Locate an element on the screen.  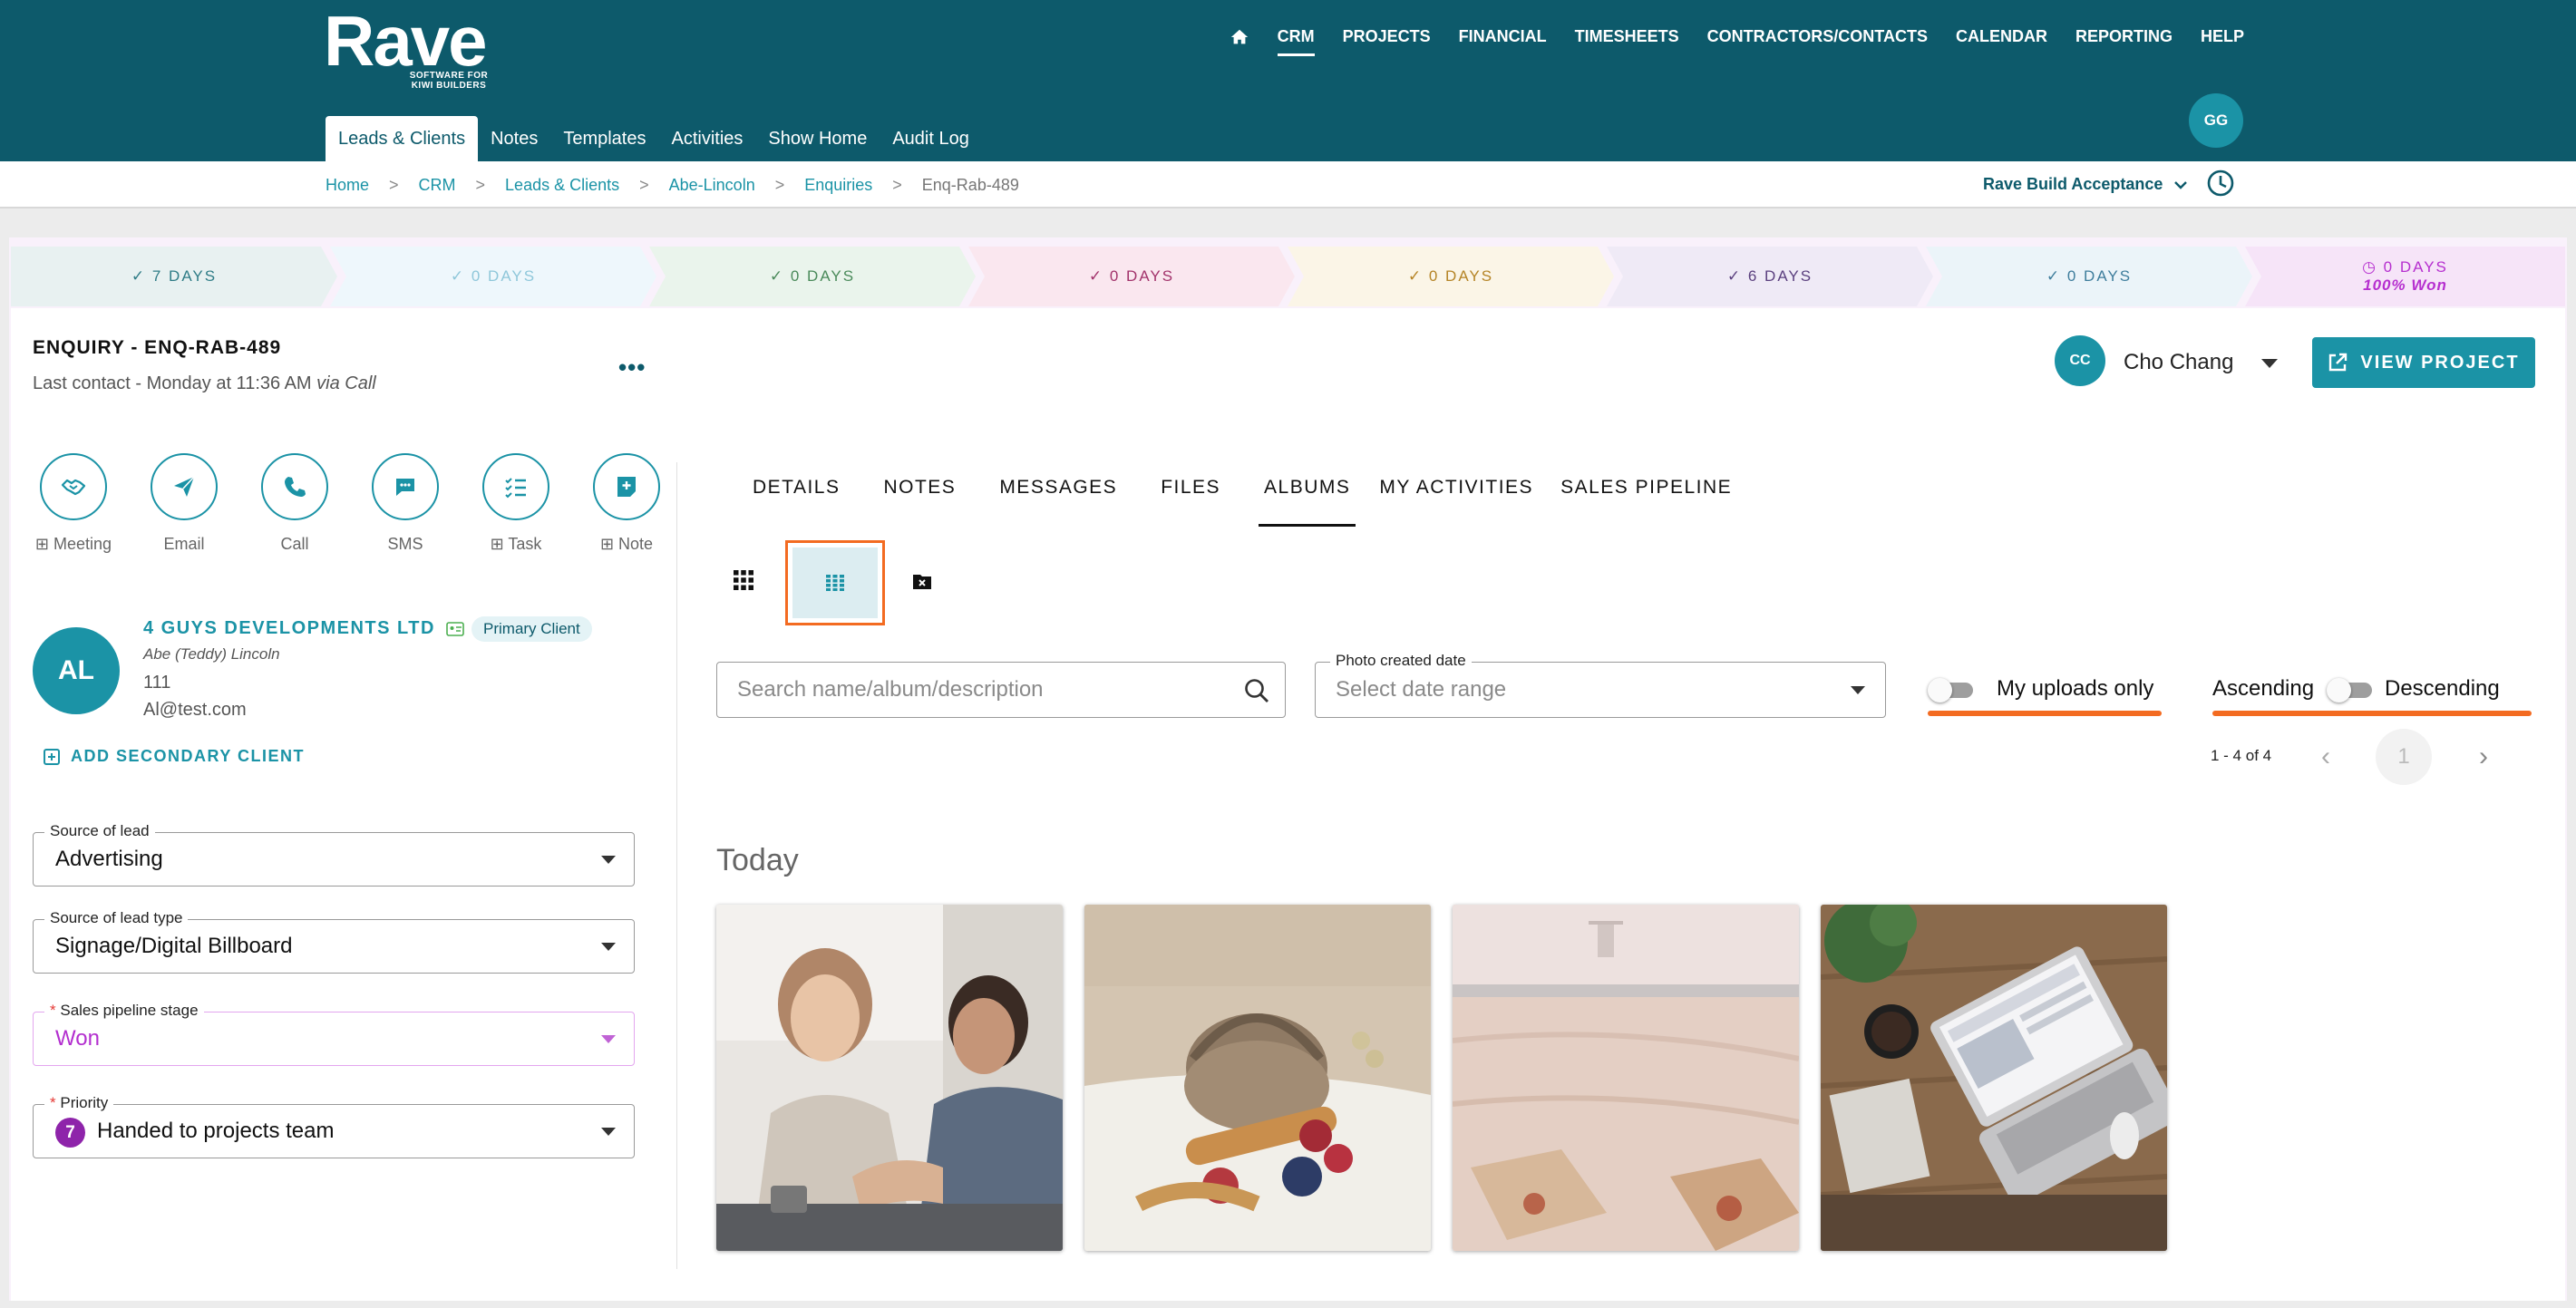
action-email: Email is located at coordinates (184, 504).